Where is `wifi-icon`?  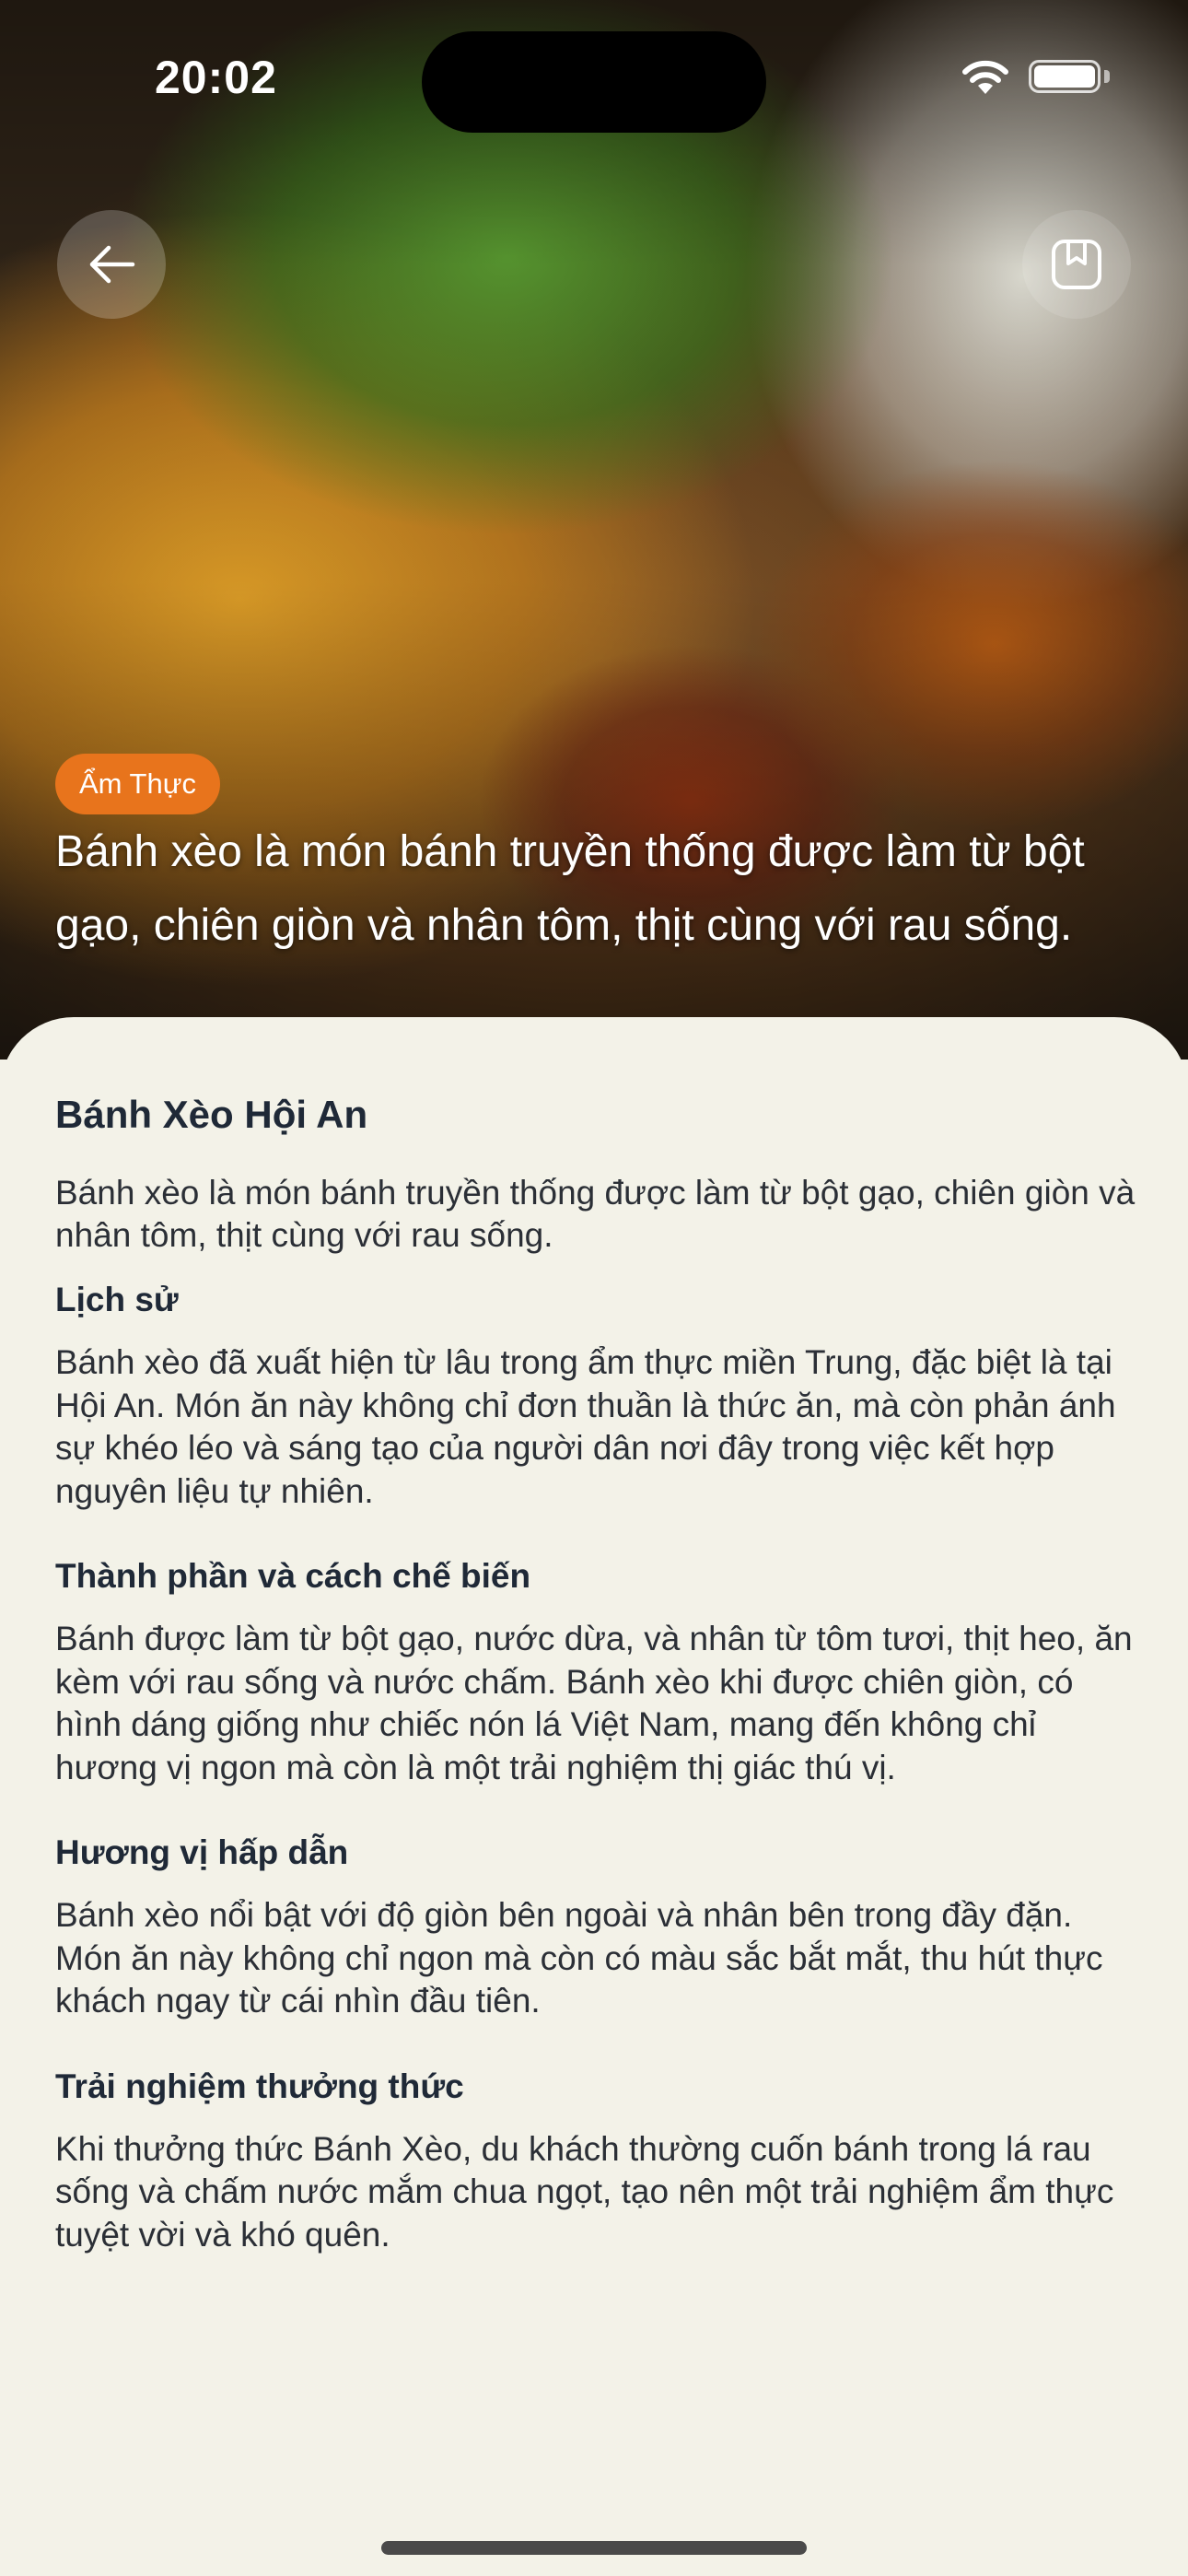
wifi-icon is located at coordinates (985, 77).